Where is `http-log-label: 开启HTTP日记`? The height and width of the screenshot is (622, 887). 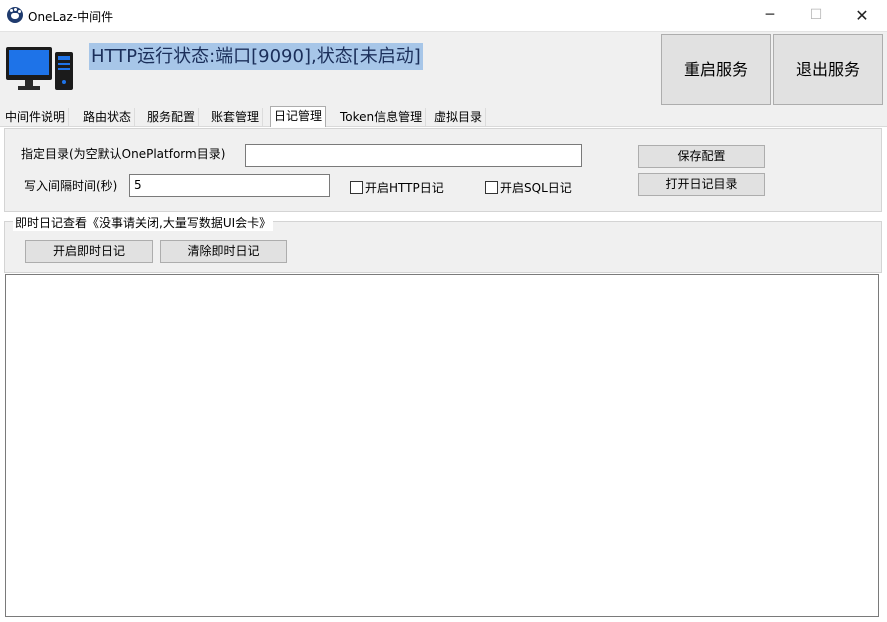
http-log-label: 开启HTTP日记 is located at coordinates (404, 188).